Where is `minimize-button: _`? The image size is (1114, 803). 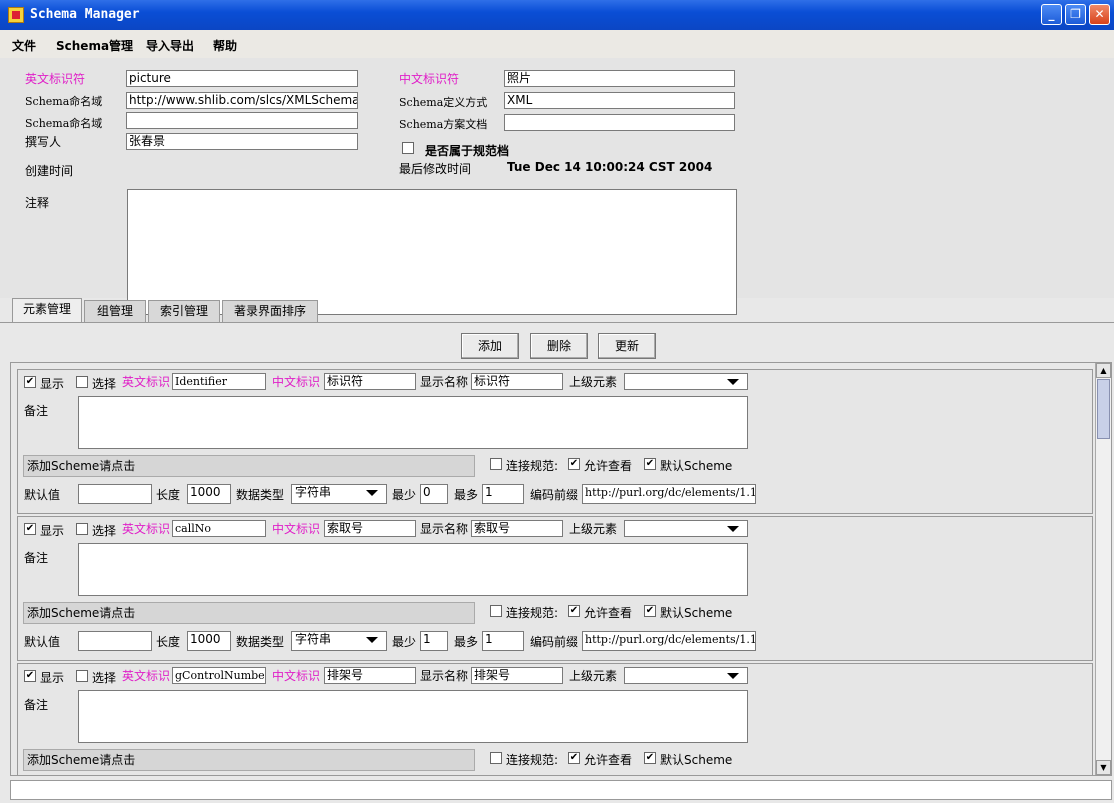
minimize-button: _ is located at coordinates (1051, 14).